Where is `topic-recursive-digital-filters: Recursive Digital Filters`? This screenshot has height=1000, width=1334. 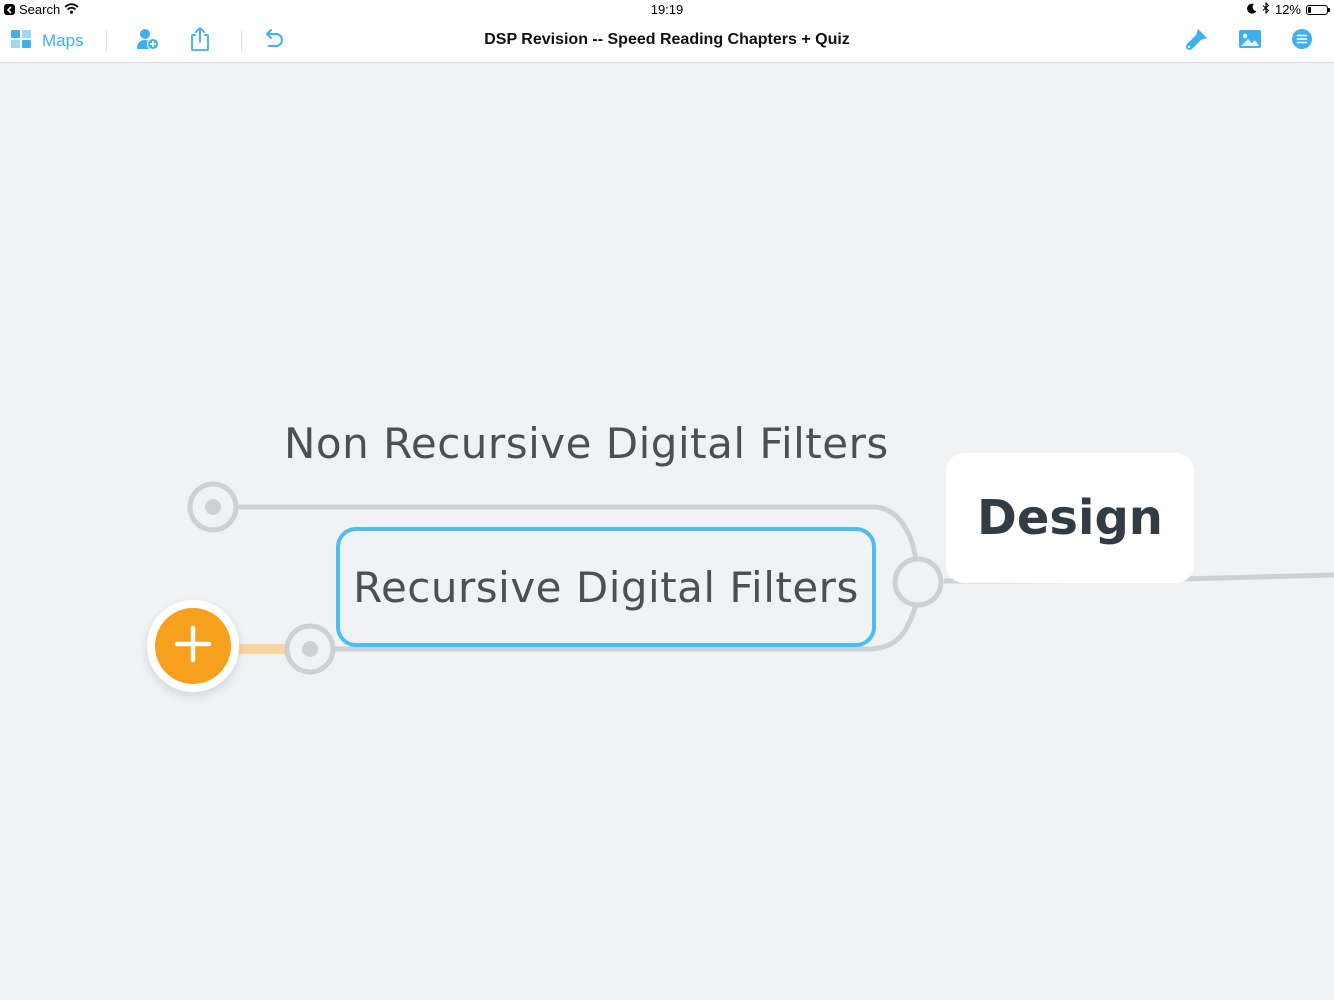 topic-recursive-digital-filters: Recursive Digital Filters is located at coordinates (606, 587).